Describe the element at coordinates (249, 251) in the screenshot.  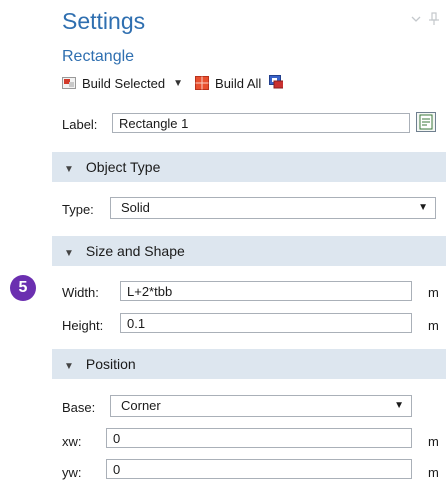
I see `section-size-and-shape: ▼ Size and Shape` at that location.